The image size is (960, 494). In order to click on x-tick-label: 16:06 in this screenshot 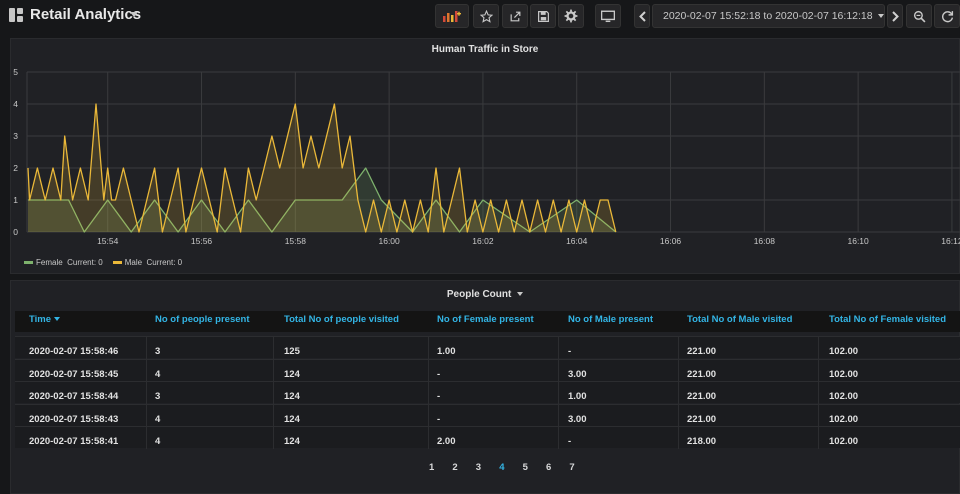, I will do `click(671, 241)`.